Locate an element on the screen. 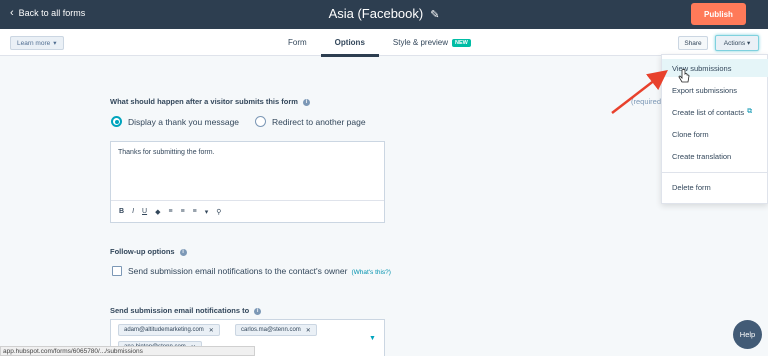  radio-redirect-label: Redirect to another page is located at coordinates (319, 122).